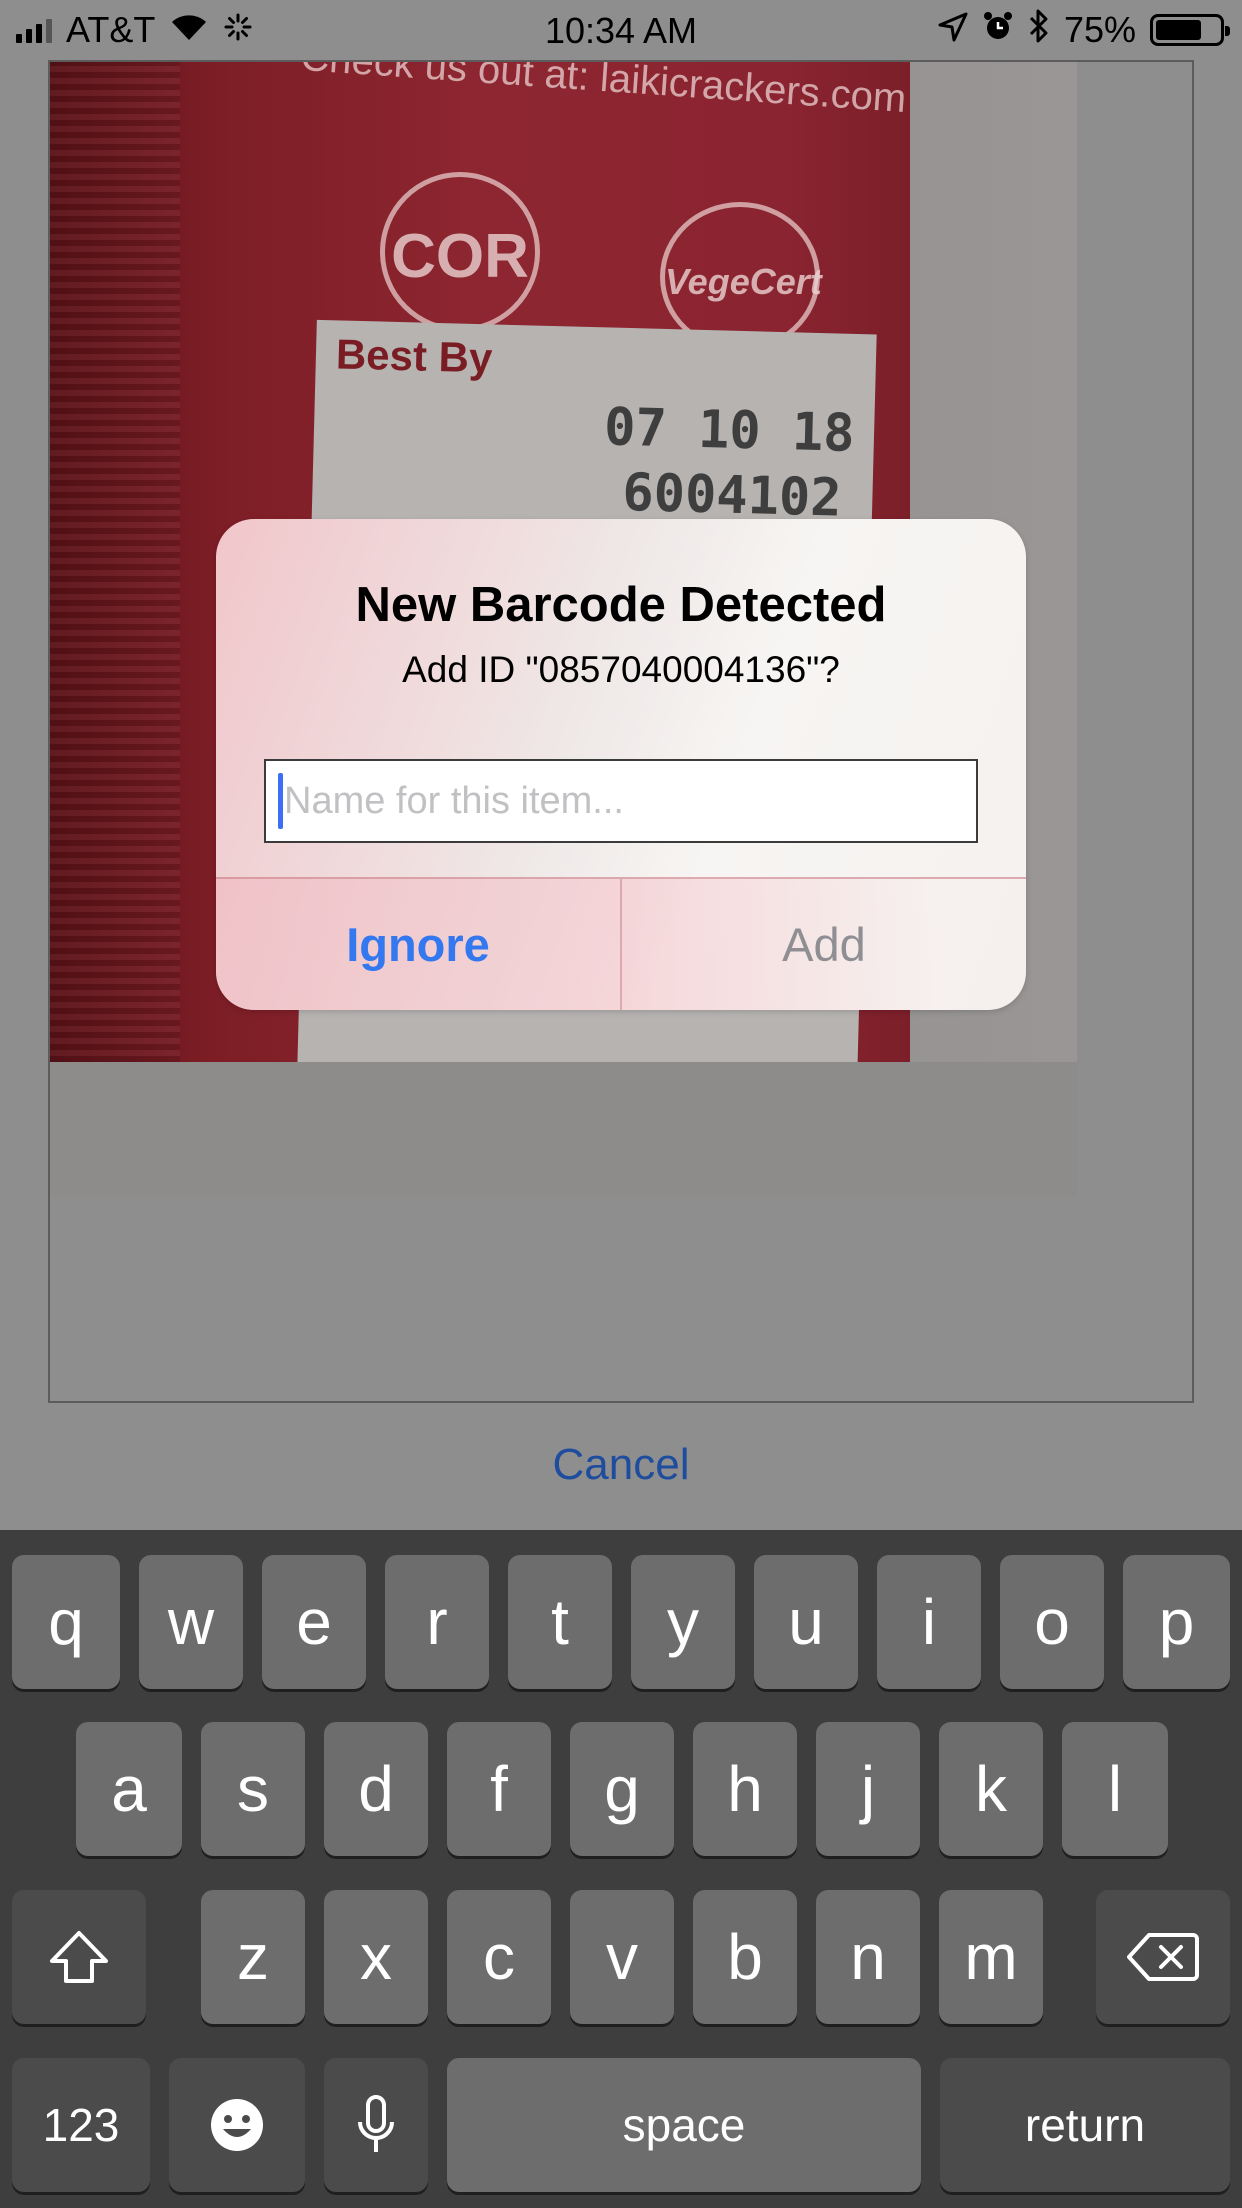 This screenshot has height=2208, width=1242. Describe the element at coordinates (998, 30) in the screenshot. I see `alarm-icon` at that location.